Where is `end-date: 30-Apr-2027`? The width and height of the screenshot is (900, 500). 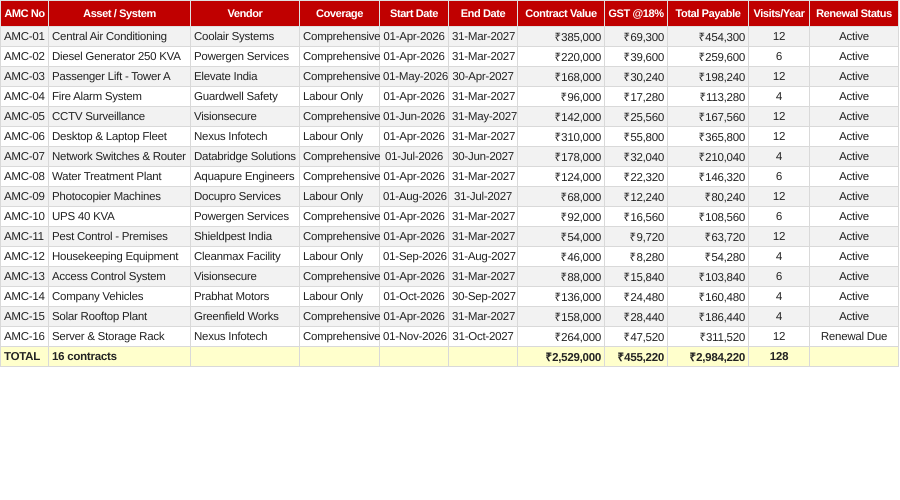
end-date: 30-Apr-2027 is located at coordinates (483, 76).